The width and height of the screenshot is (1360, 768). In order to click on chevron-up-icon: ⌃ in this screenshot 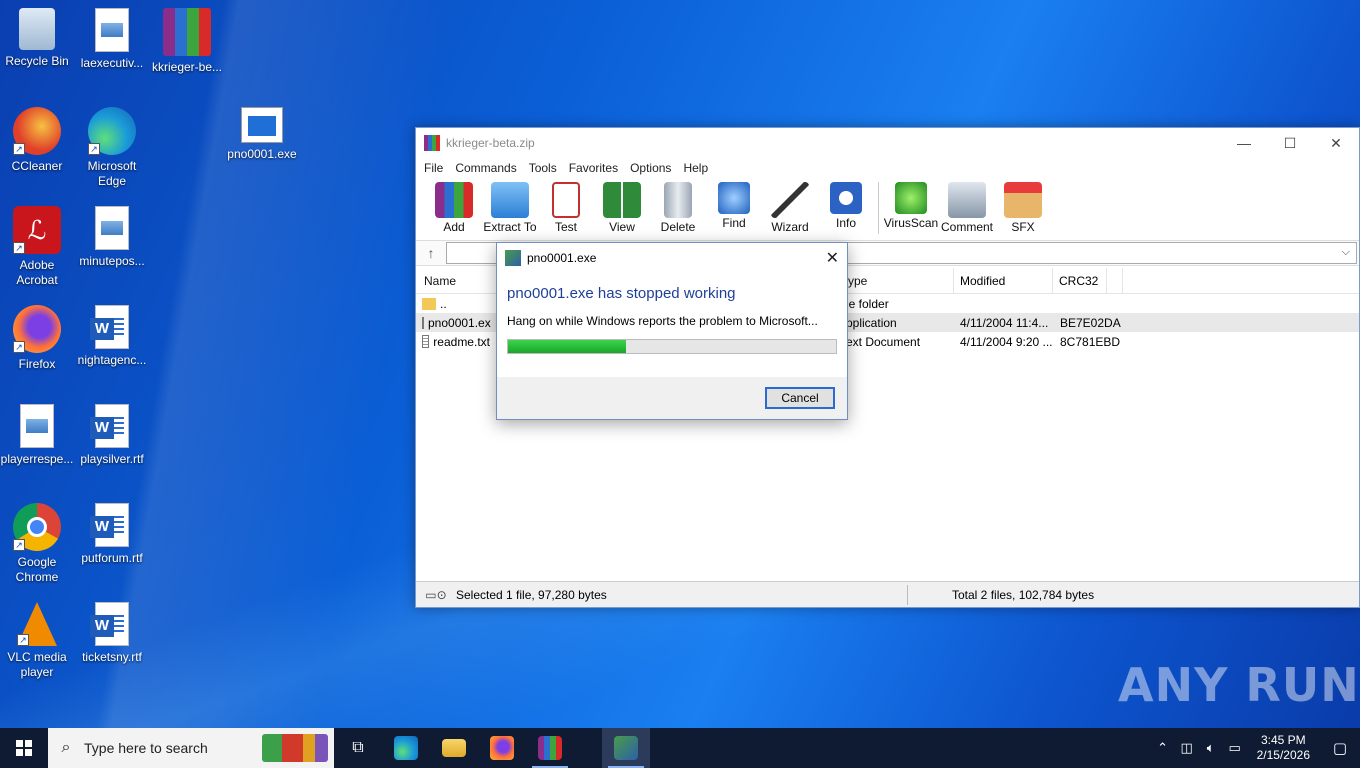, I will do `click(1163, 748)`.